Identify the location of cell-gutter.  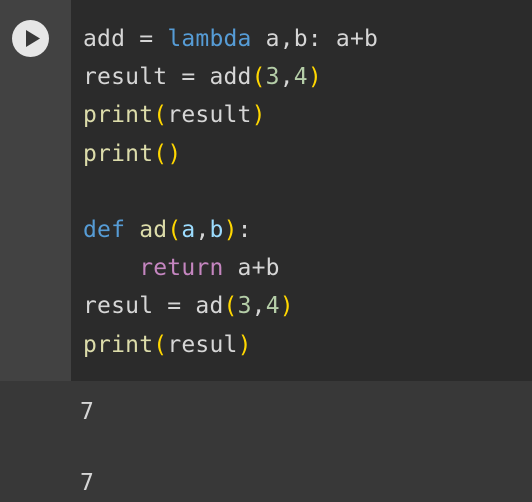
(35, 190).